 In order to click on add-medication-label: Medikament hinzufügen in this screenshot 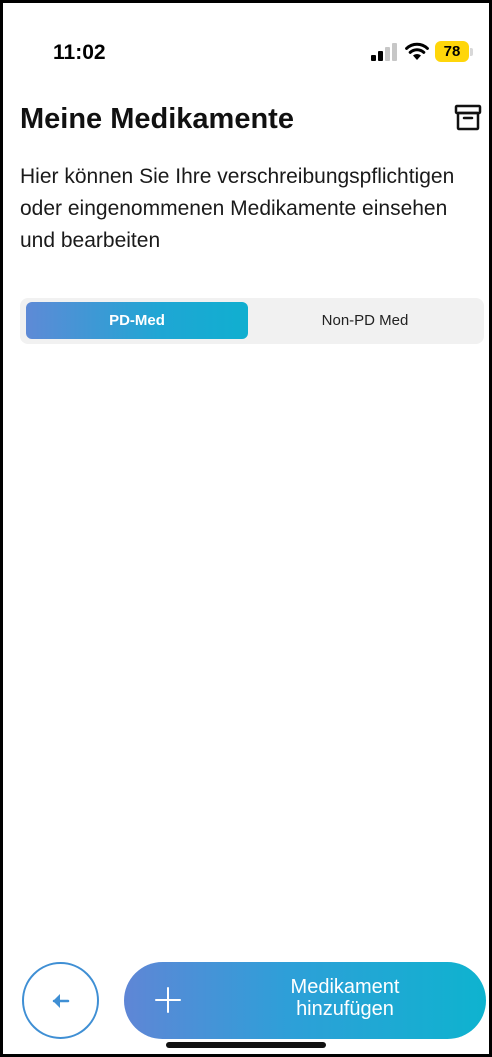, I will do `click(345, 998)`.